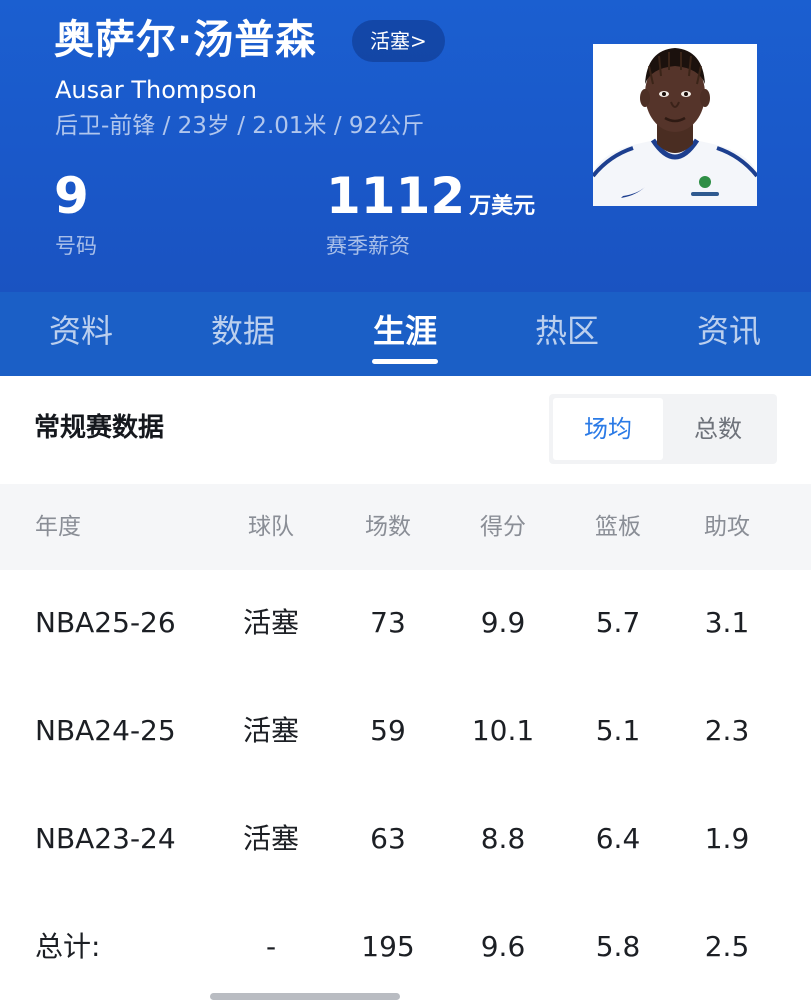 Image resolution: width=811 pixels, height=1000 pixels. Describe the element at coordinates (503, 838) in the screenshot. I see `cell-points: 8.8` at that location.